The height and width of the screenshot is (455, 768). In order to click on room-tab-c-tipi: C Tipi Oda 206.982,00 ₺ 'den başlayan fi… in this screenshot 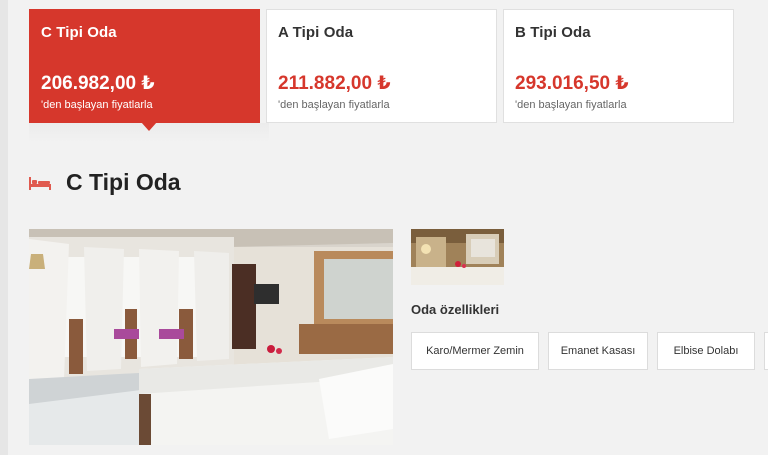, I will do `click(144, 70)`.